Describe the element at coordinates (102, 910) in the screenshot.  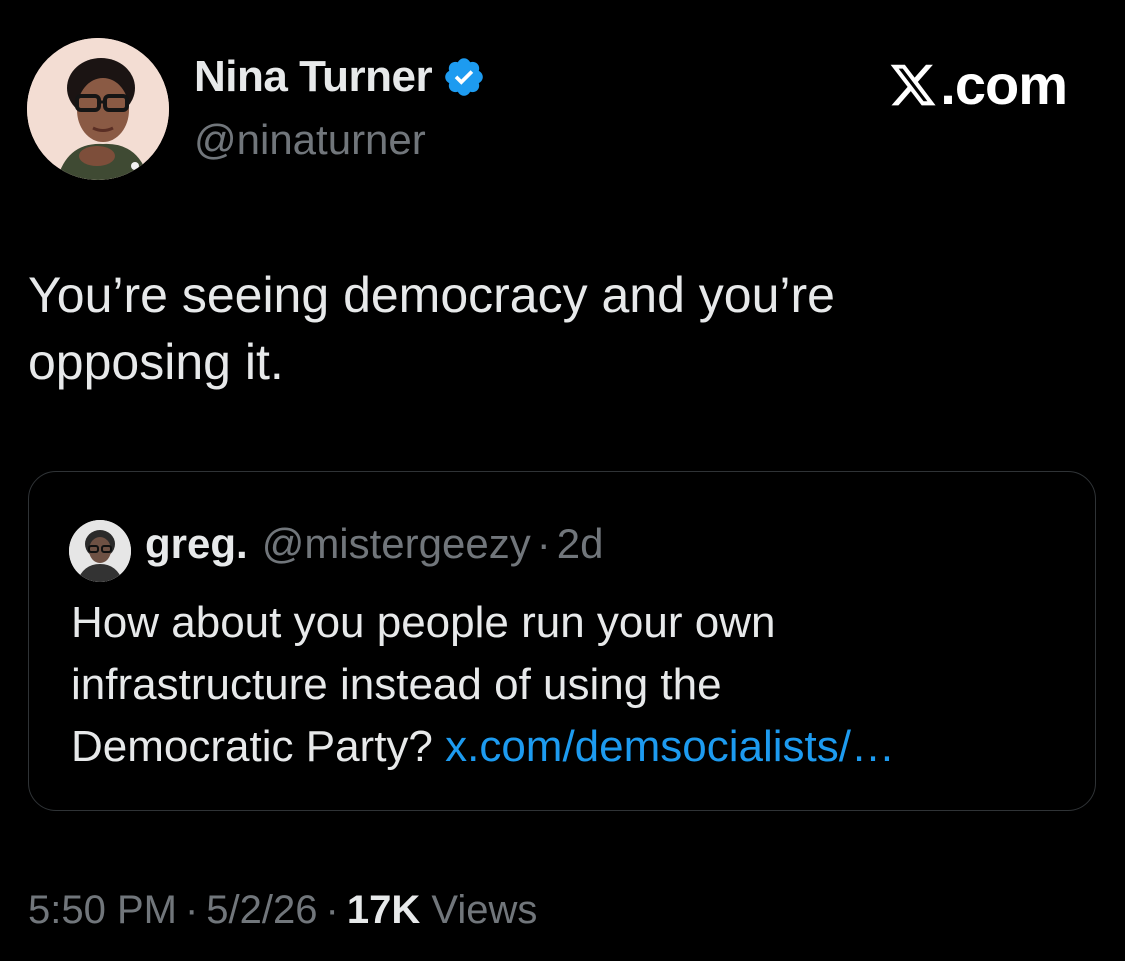
I see `tweet-time: 5:50 PM` at that location.